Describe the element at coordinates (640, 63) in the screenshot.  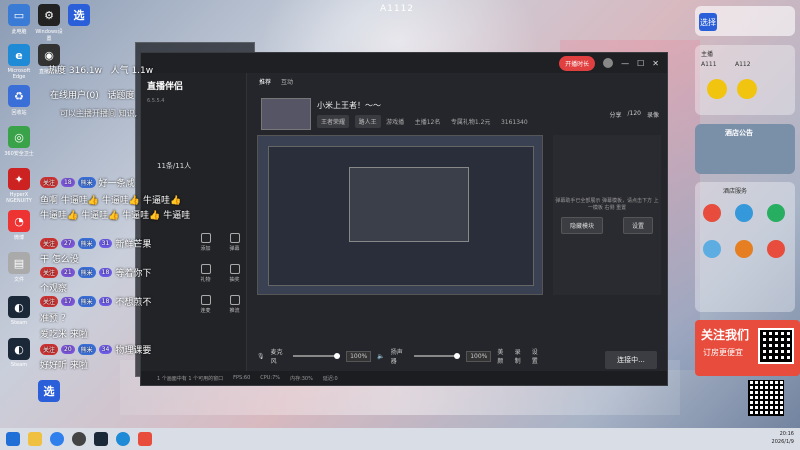
I see `maximize-icon: ☐` at that location.